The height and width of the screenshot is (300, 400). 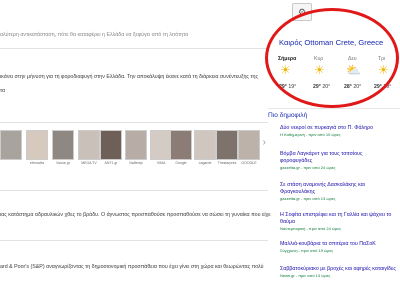 I want to click on news-source: Νews.gr - πριν από 13 ώρες, so click(x=305, y=275).